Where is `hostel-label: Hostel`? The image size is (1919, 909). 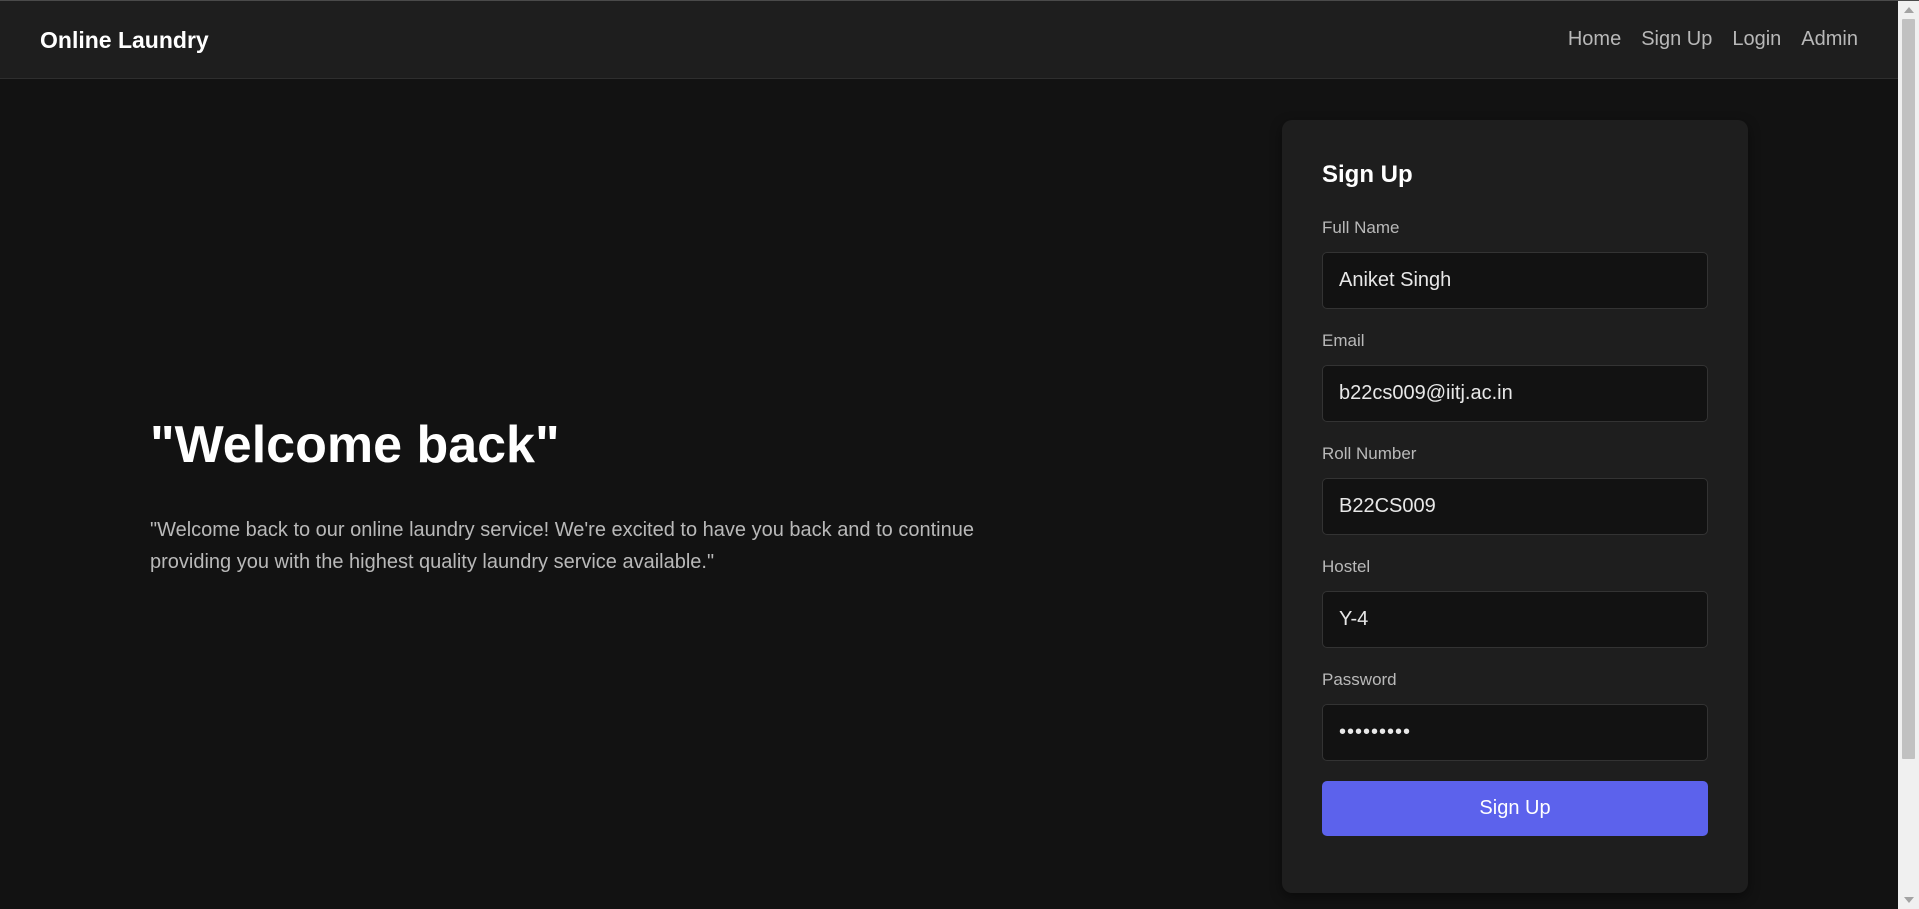
hostel-label: Hostel is located at coordinates (1346, 566).